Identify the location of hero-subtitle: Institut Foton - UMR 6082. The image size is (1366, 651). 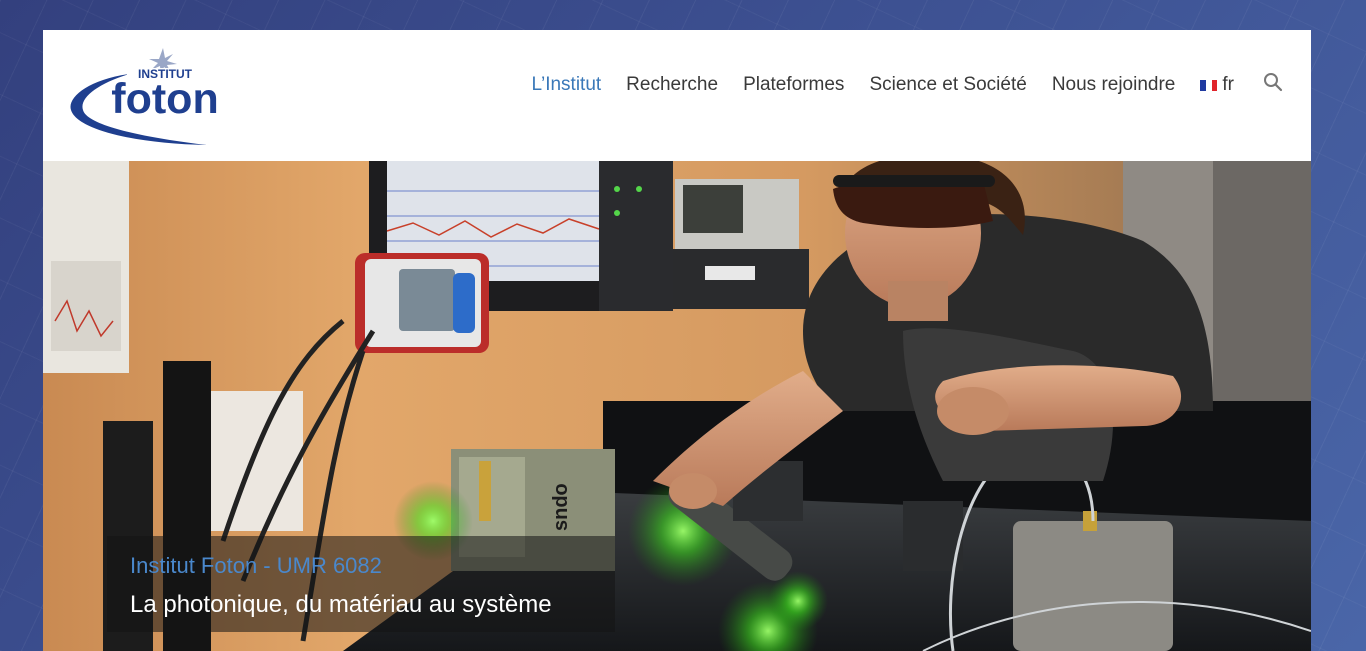
(256, 565).